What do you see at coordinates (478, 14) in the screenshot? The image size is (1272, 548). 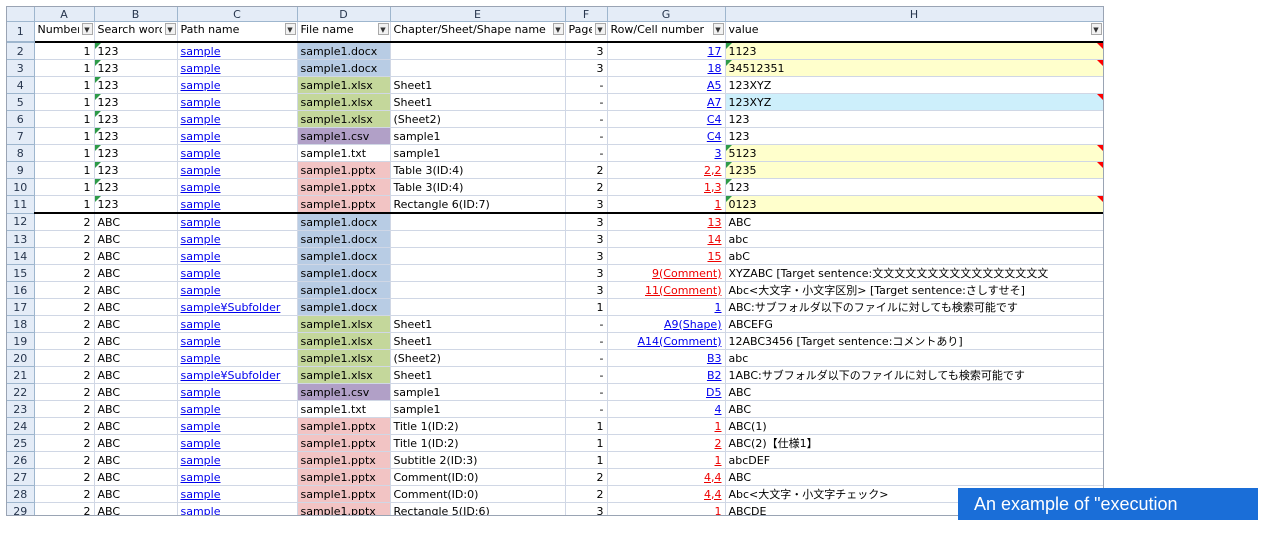 I see `column-header-e: E` at bounding box center [478, 14].